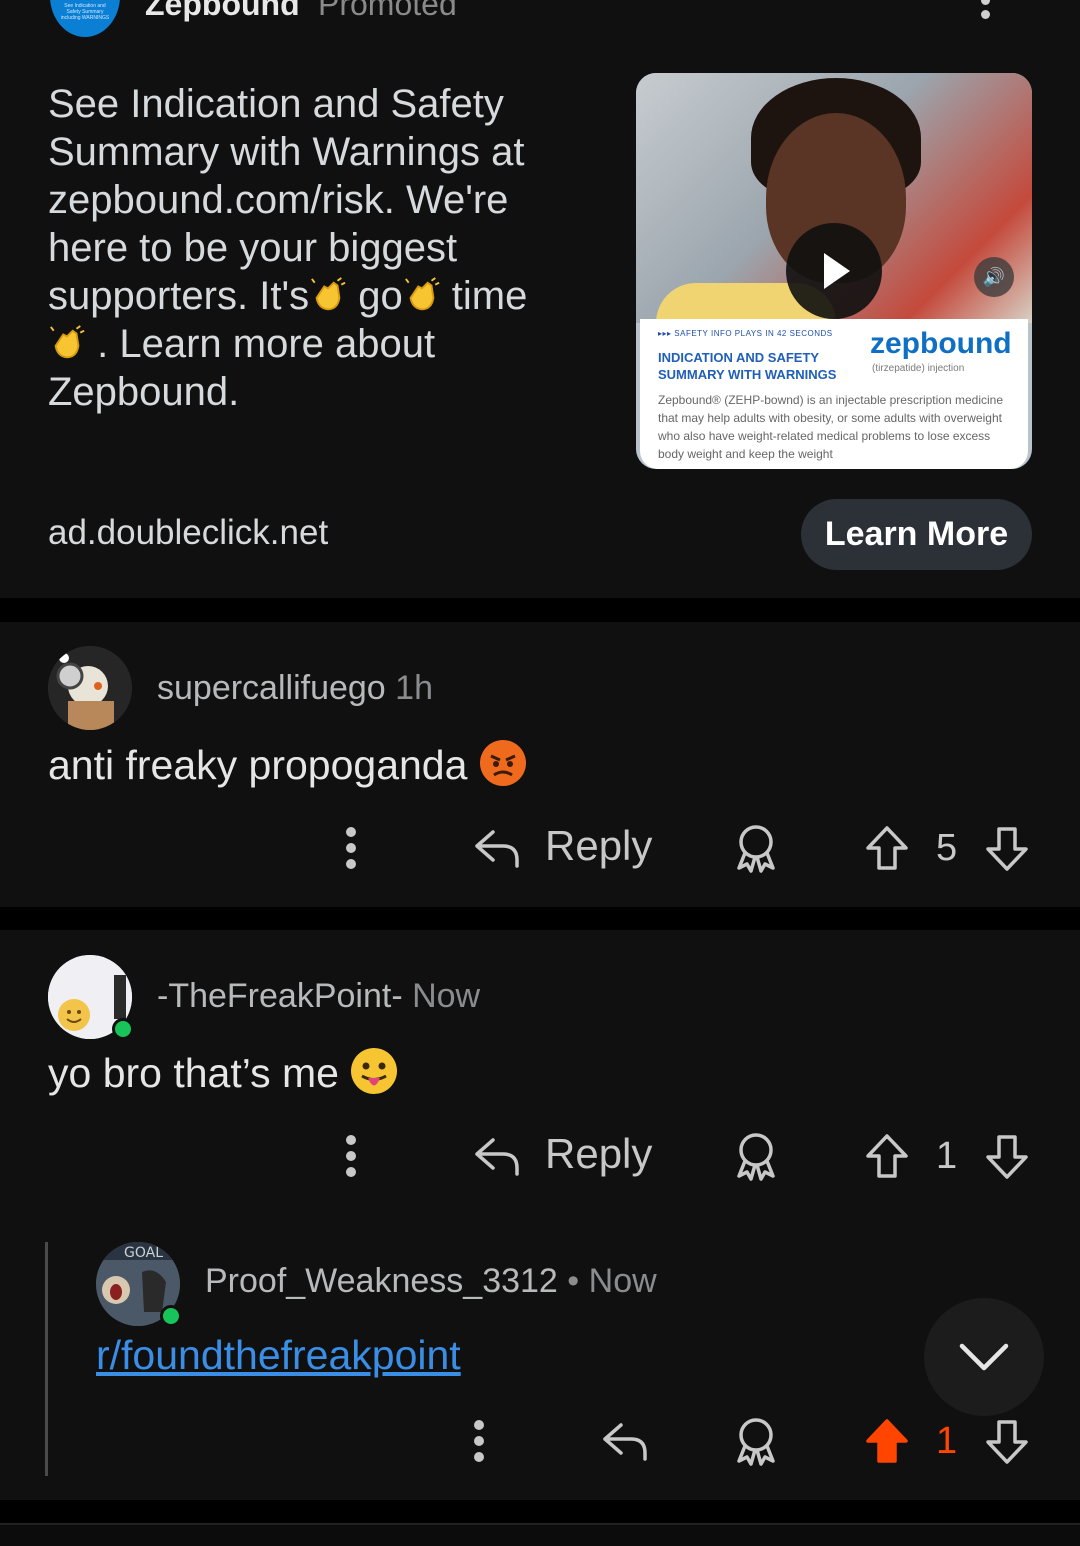 The width and height of the screenshot is (1080, 1546). Describe the element at coordinates (375, 296) in the screenshot. I see `ad-text-line: go` at that location.